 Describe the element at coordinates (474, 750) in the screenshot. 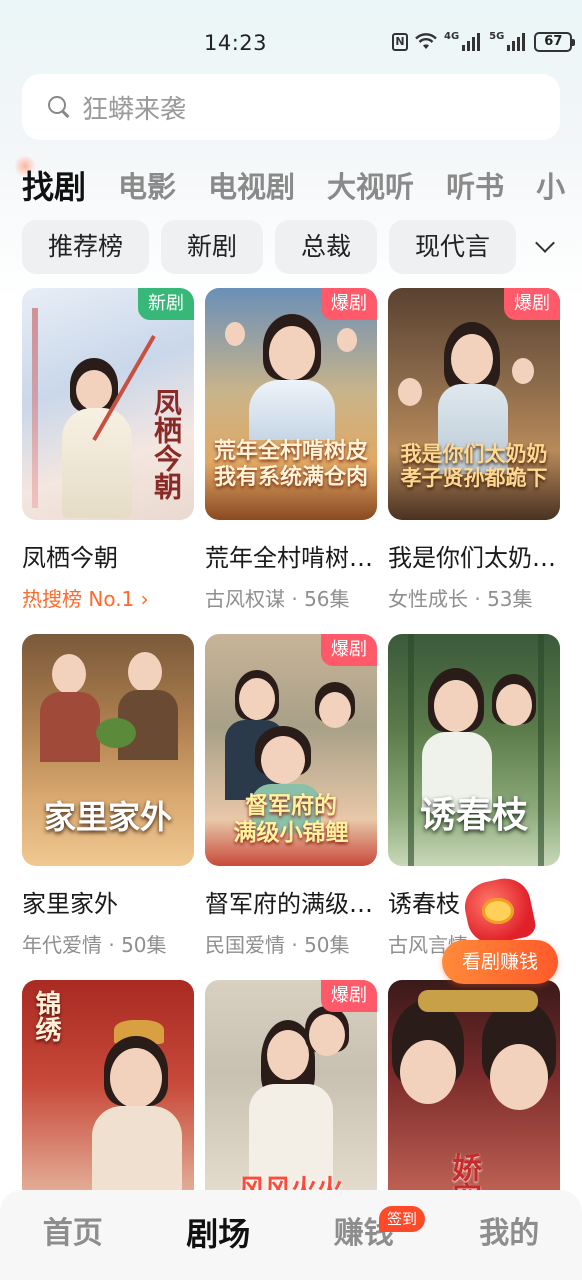

I see `drama-poster: 诱春枝` at that location.